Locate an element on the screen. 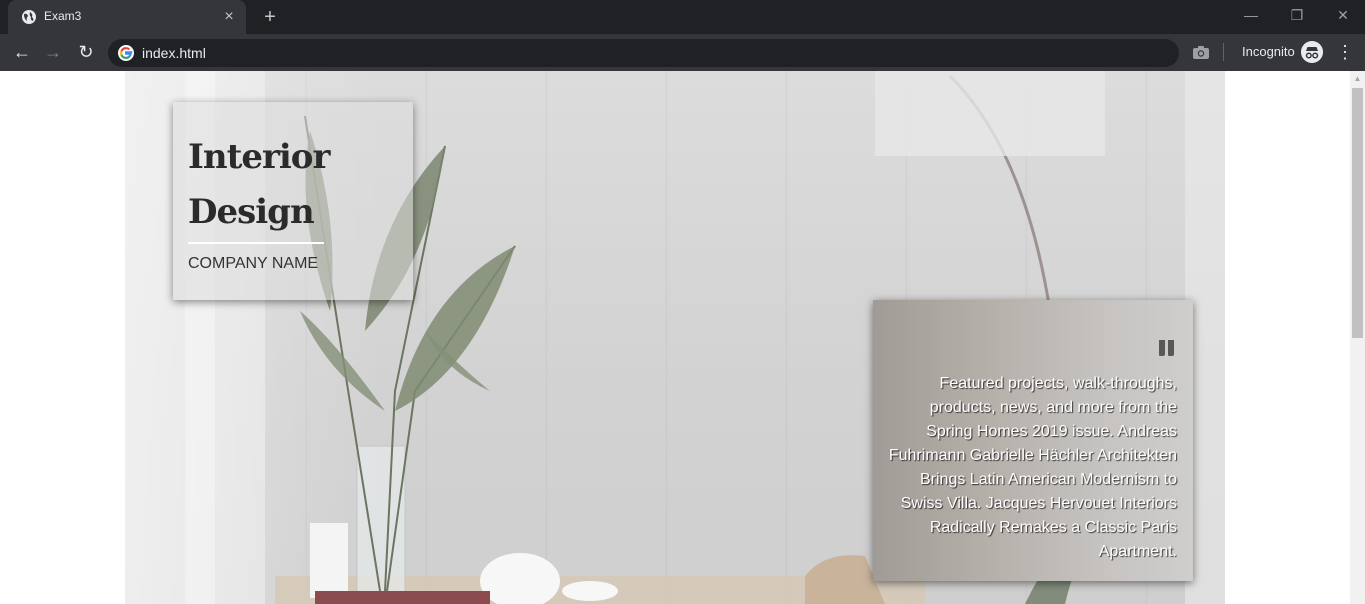 The width and height of the screenshot is (1365, 604). google-icon is located at coordinates (126, 53).